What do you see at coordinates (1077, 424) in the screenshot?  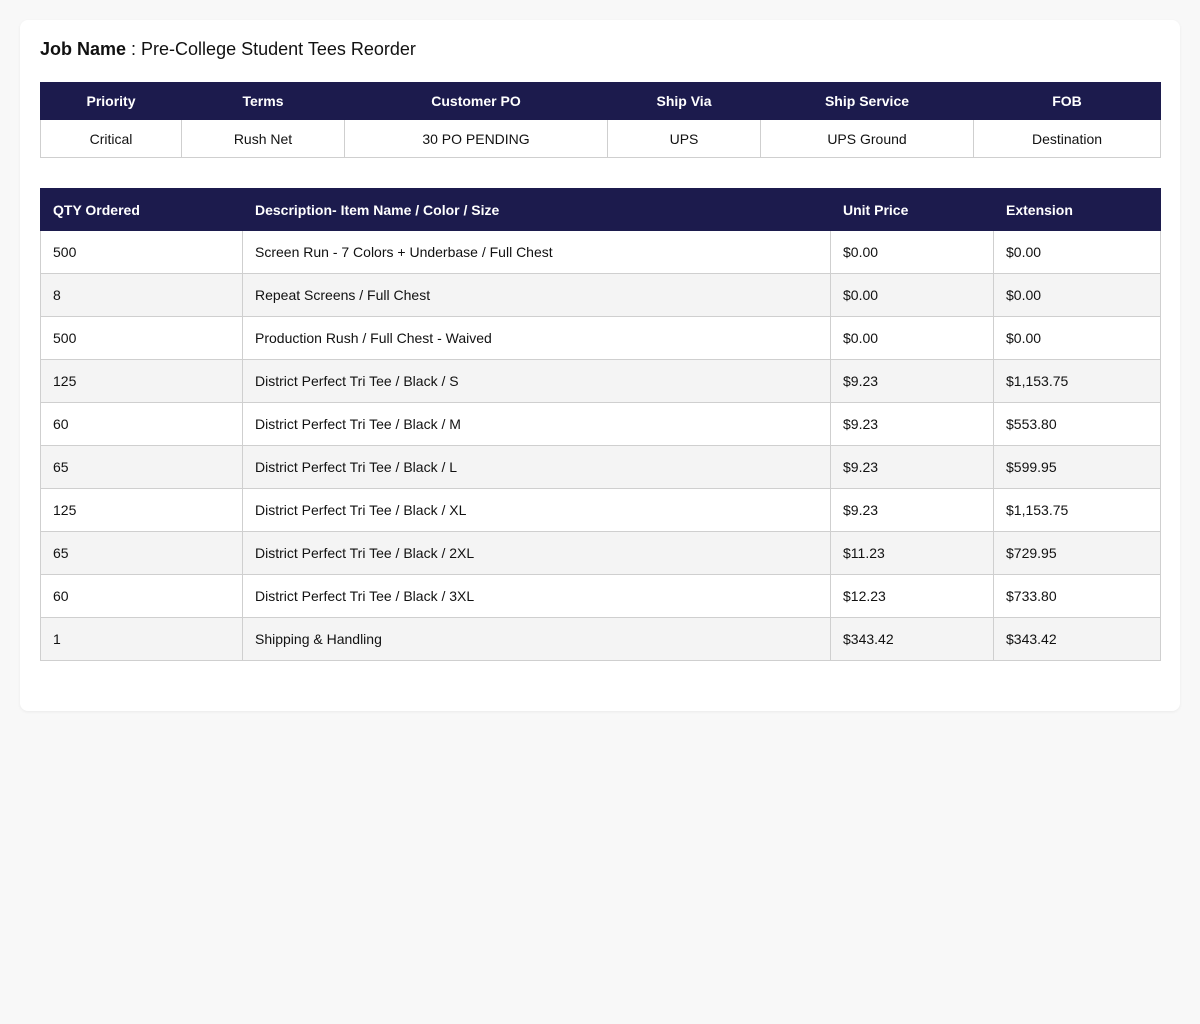 I see `extension-cell: $553.80` at bounding box center [1077, 424].